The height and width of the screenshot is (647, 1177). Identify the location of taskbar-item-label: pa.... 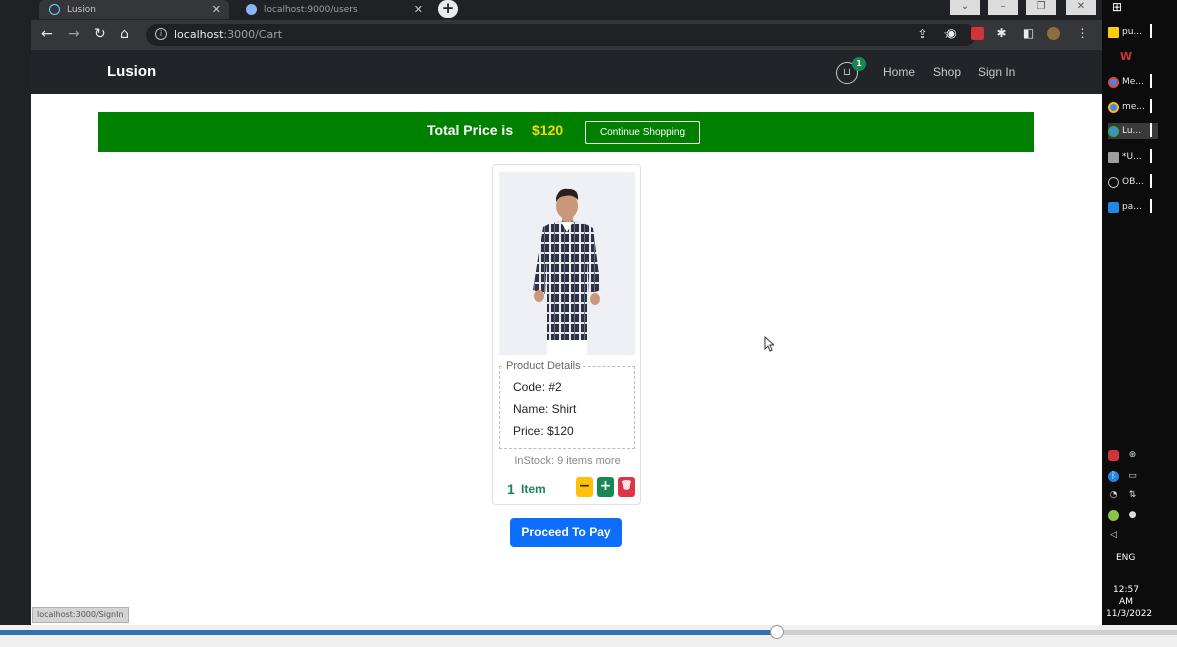
(1132, 207).